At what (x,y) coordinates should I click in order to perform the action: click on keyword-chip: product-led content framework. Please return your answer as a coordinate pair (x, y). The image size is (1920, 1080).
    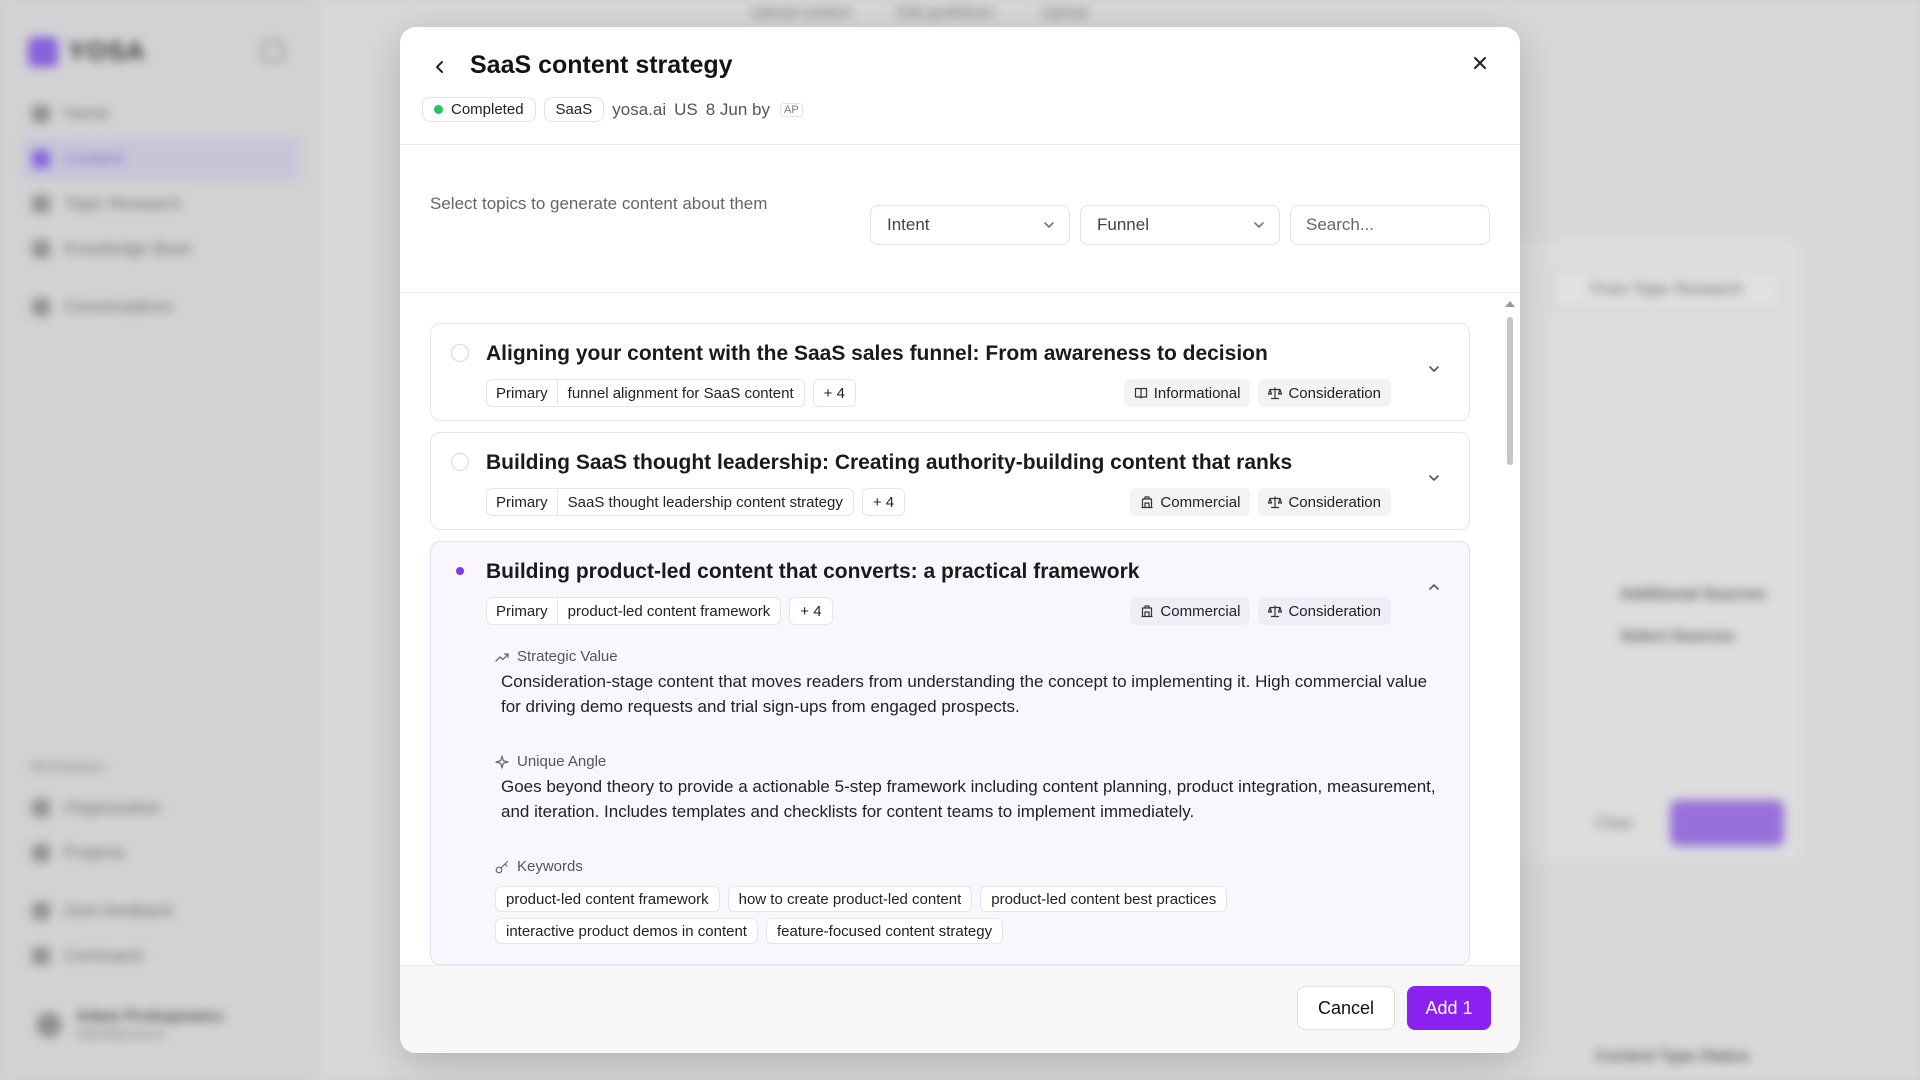
    Looking at the image, I should click on (607, 899).